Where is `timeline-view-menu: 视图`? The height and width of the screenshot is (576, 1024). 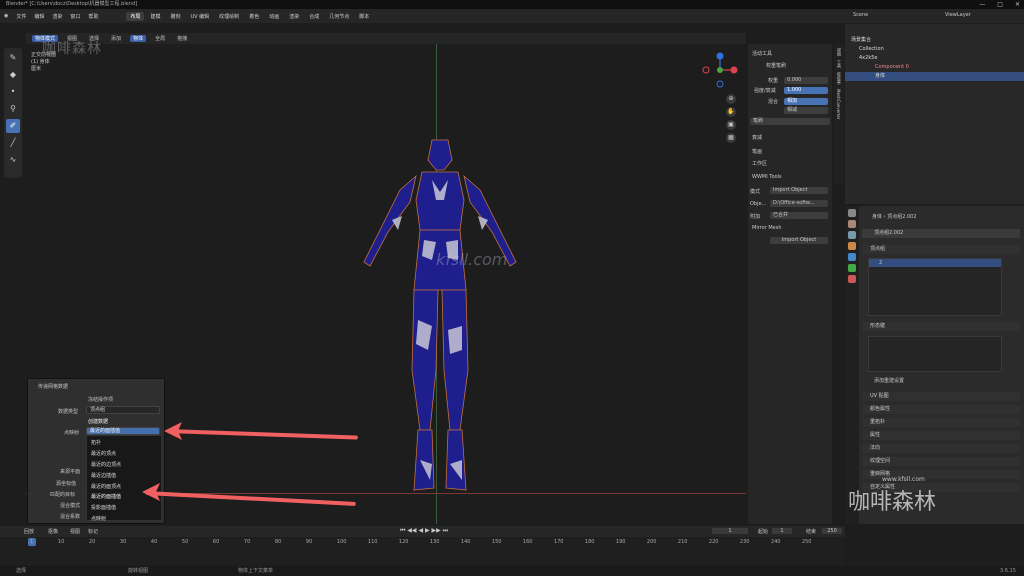 timeline-view-menu: 视图 is located at coordinates (75, 531).